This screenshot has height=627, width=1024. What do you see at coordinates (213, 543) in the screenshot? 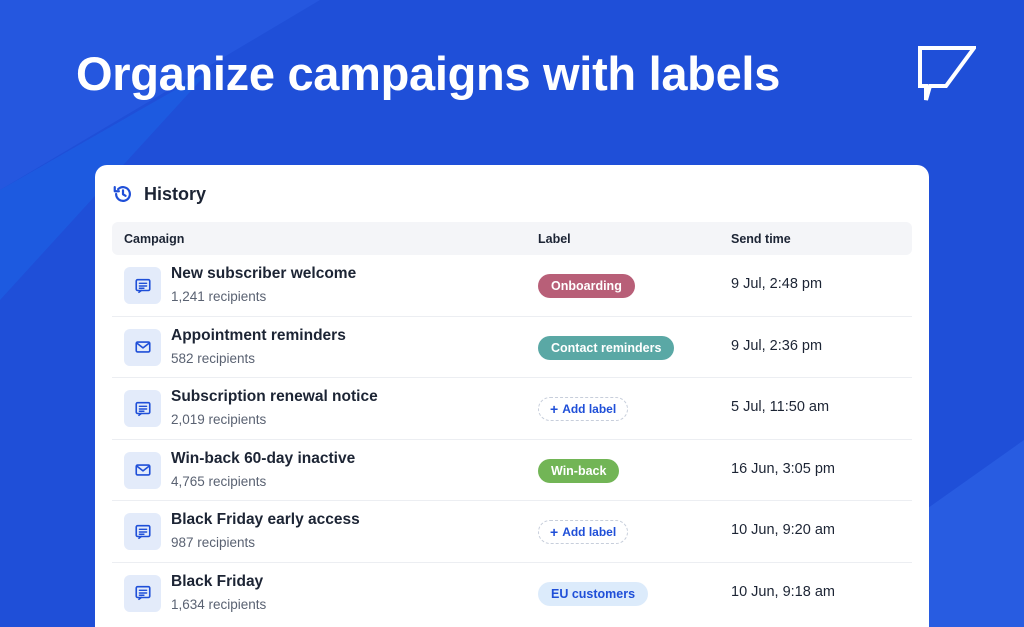
I see `campaign-recipients: 987 recipients` at bounding box center [213, 543].